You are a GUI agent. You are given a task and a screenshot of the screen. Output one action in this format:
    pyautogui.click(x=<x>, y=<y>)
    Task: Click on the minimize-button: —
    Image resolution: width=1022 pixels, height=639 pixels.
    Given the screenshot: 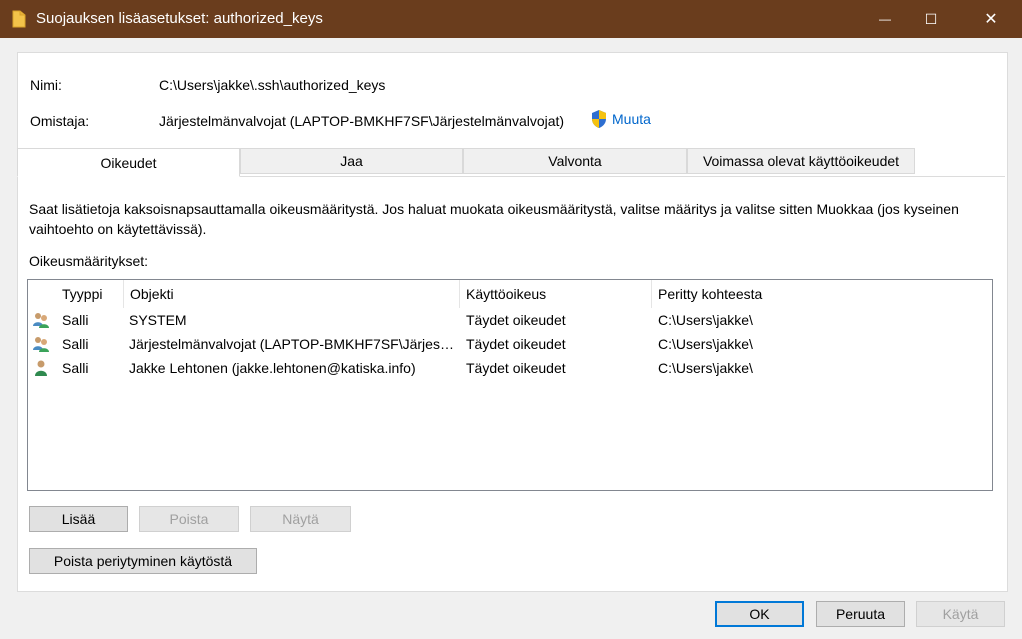 What is the action you would take?
    pyautogui.click(x=885, y=19)
    